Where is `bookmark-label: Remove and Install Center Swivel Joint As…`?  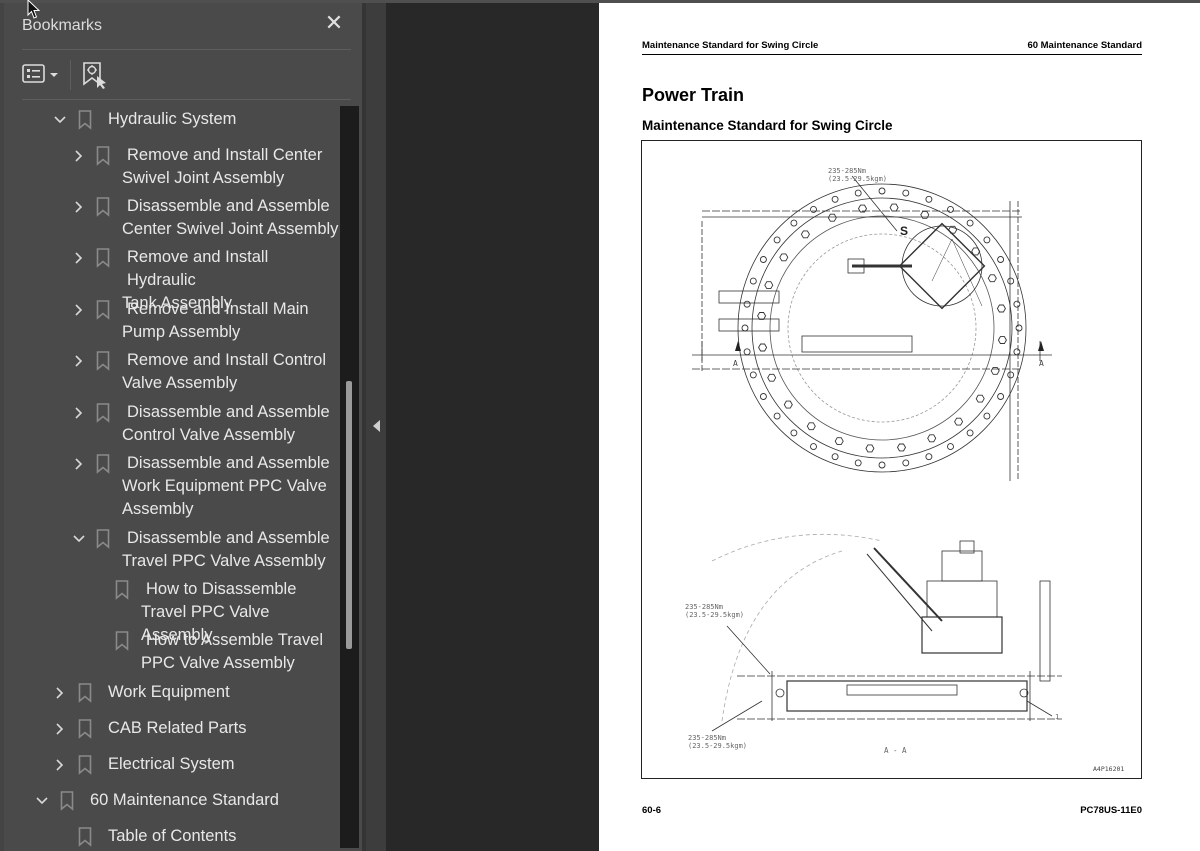
bookmark-label: Remove and Install Center Swivel Joint As… is located at coordinates (222, 167).